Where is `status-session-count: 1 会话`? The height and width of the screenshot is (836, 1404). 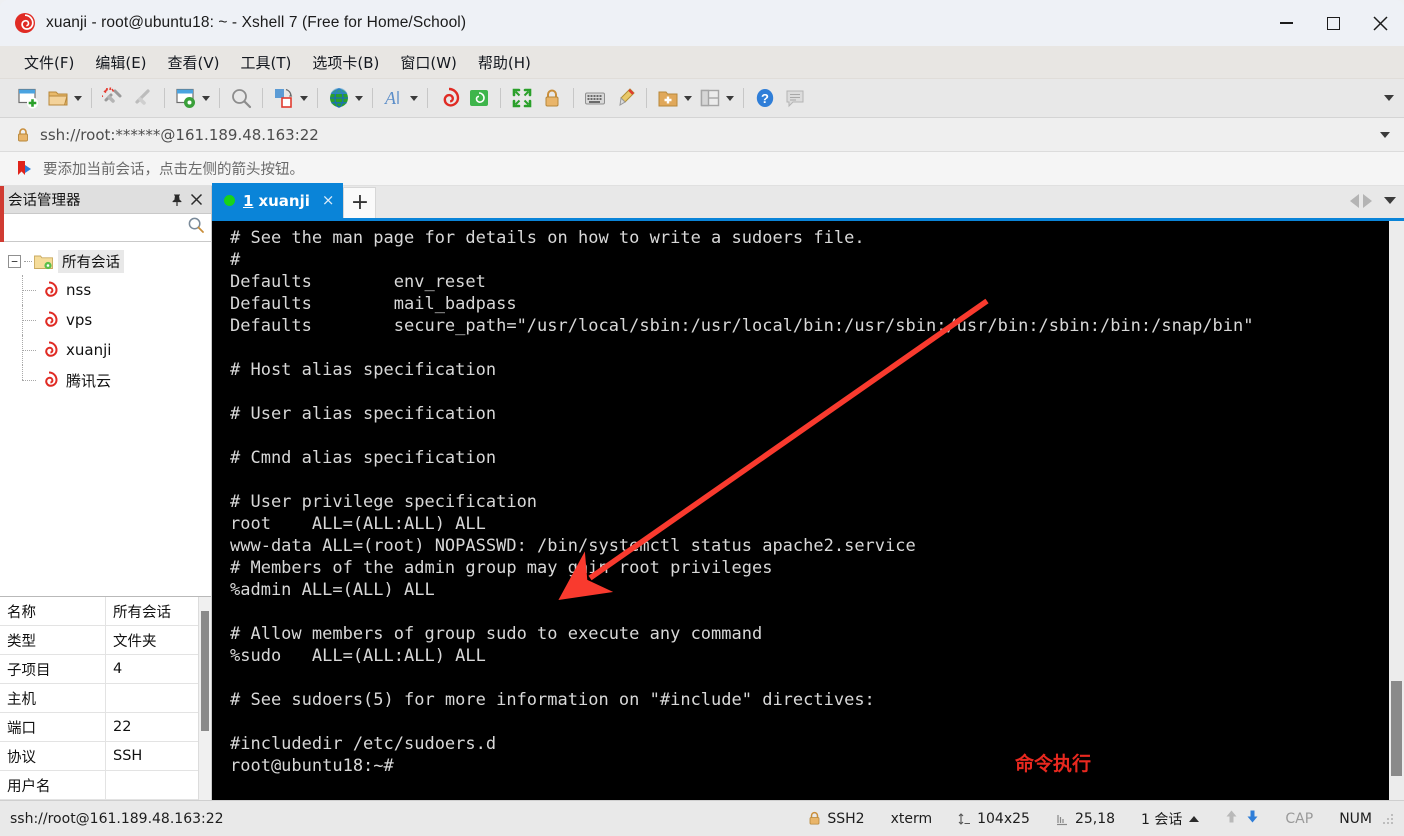
status-session-count: 1 会话 is located at coordinates (1170, 819).